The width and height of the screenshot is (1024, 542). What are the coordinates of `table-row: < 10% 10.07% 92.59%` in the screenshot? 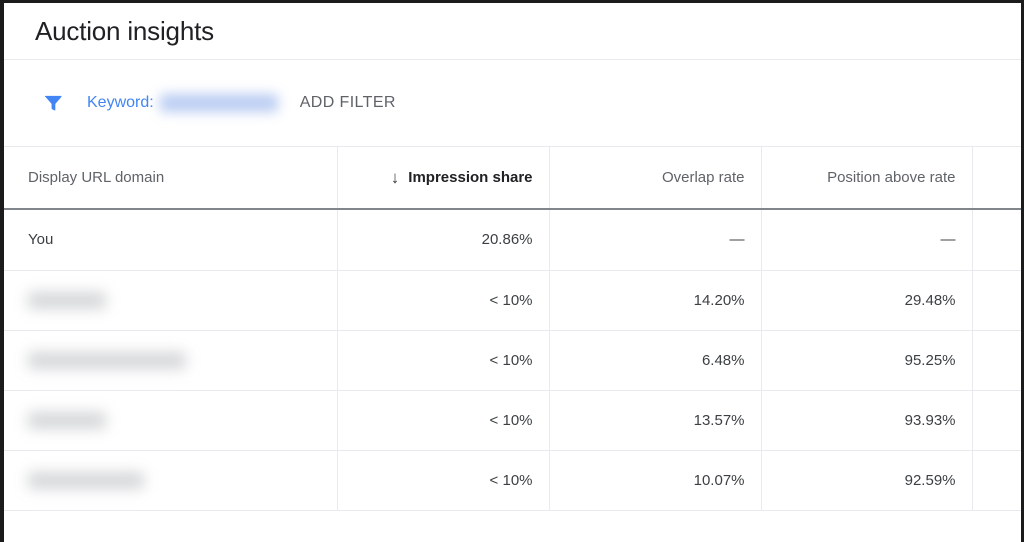 It's located at (512, 480).